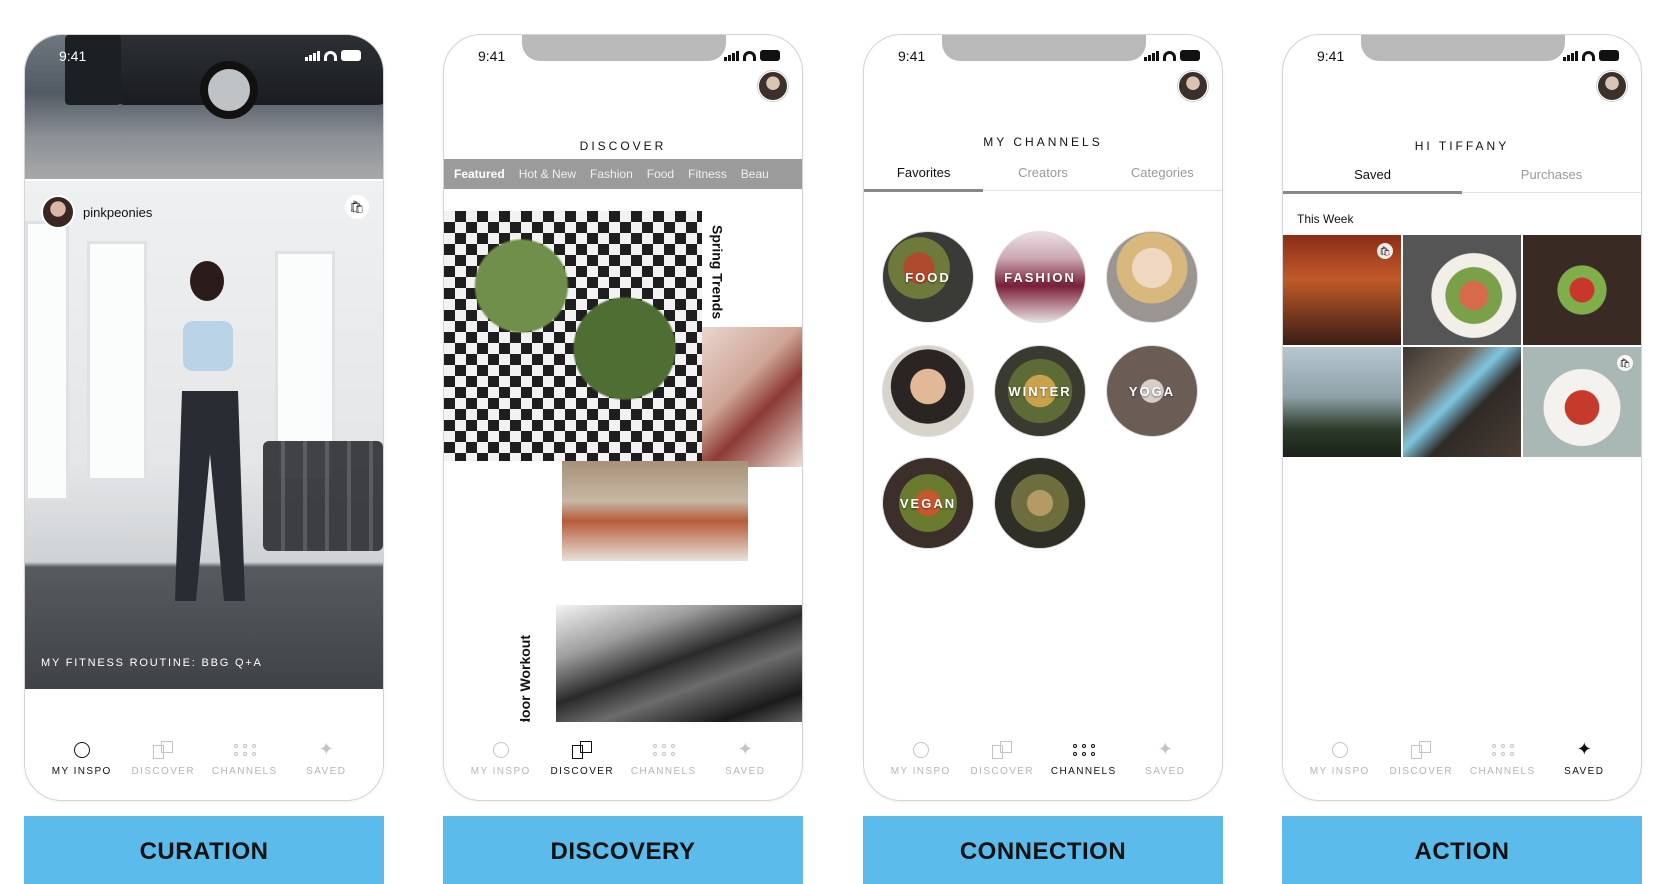 The height and width of the screenshot is (884, 1670). What do you see at coordinates (118, 212) in the screenshot?
I see `username: pinkpeonies` at bounding box center [118, 212].